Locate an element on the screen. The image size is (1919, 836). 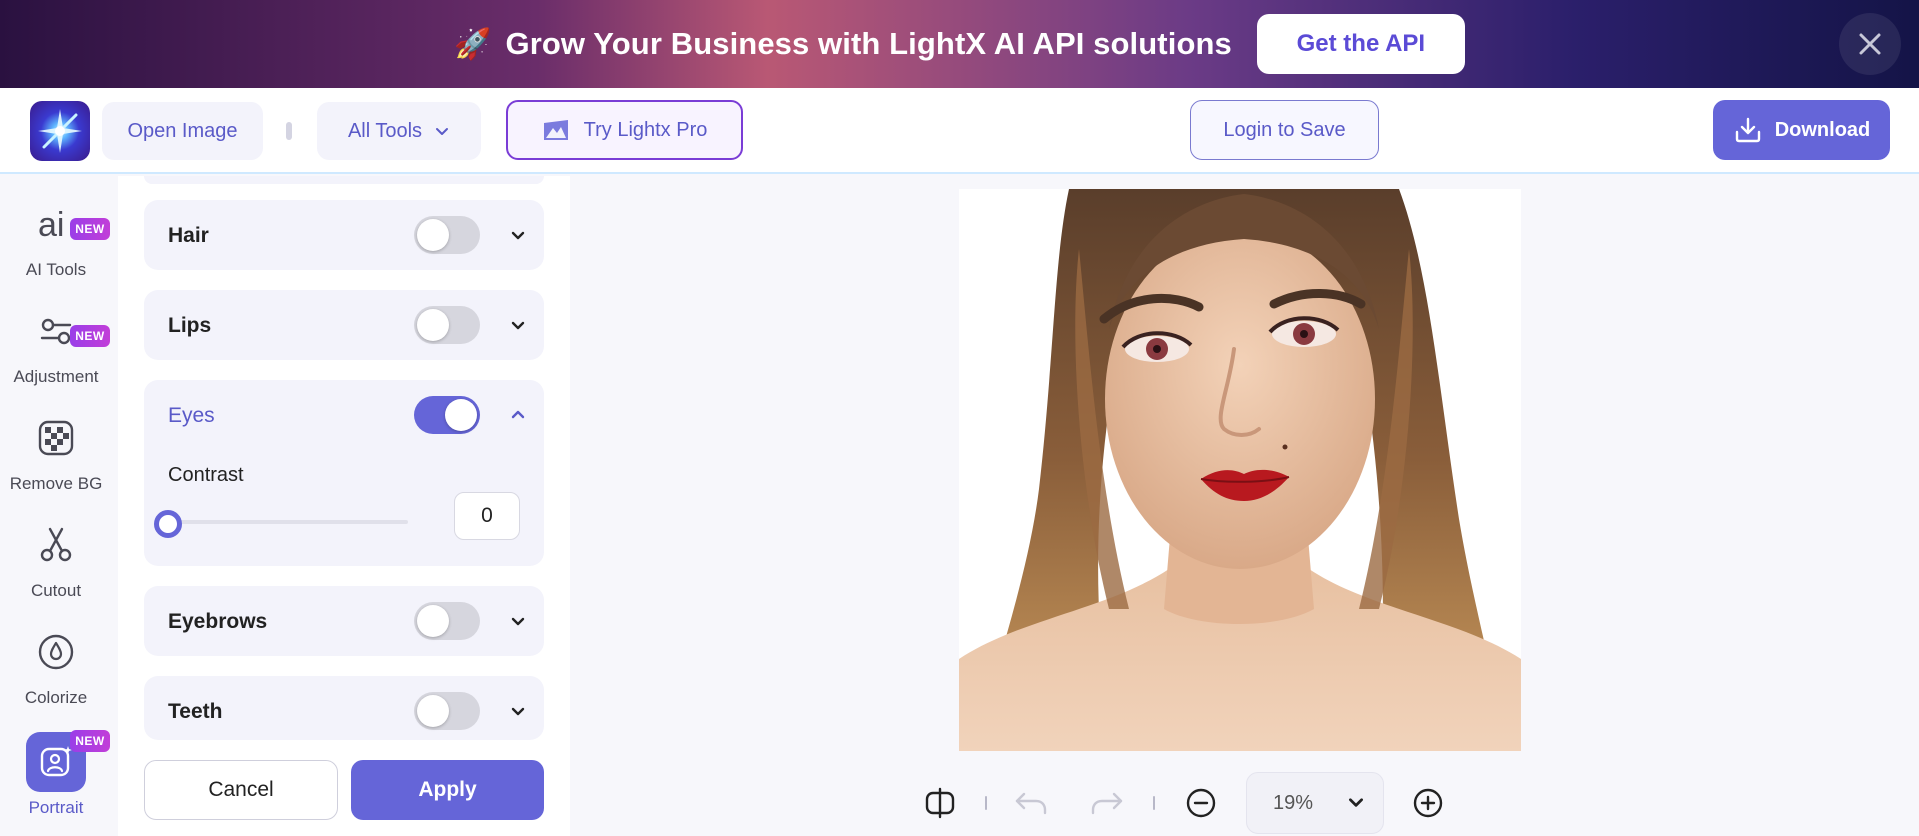
teeth-toggle is located at coordinates (447, 711).